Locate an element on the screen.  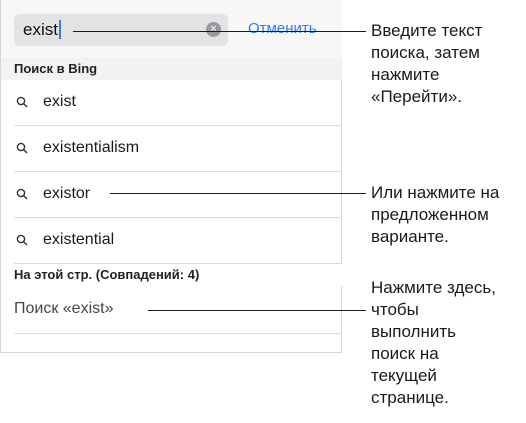
suggestion-row: exist is located at coordinates (178, 103).